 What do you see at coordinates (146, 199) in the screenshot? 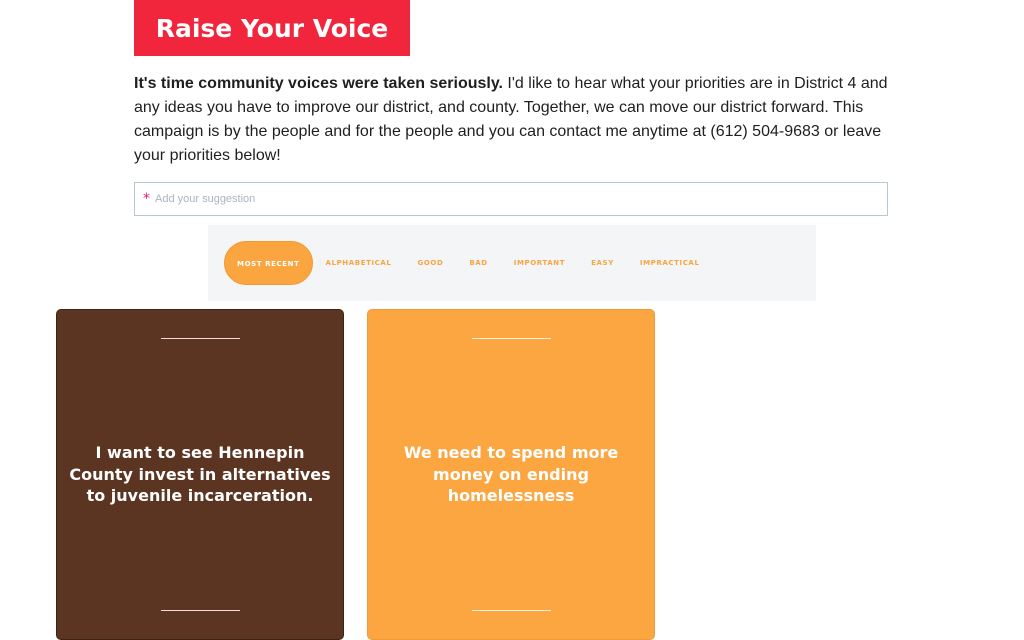
I see `required-marker: *` at bounding box center [146, 199].